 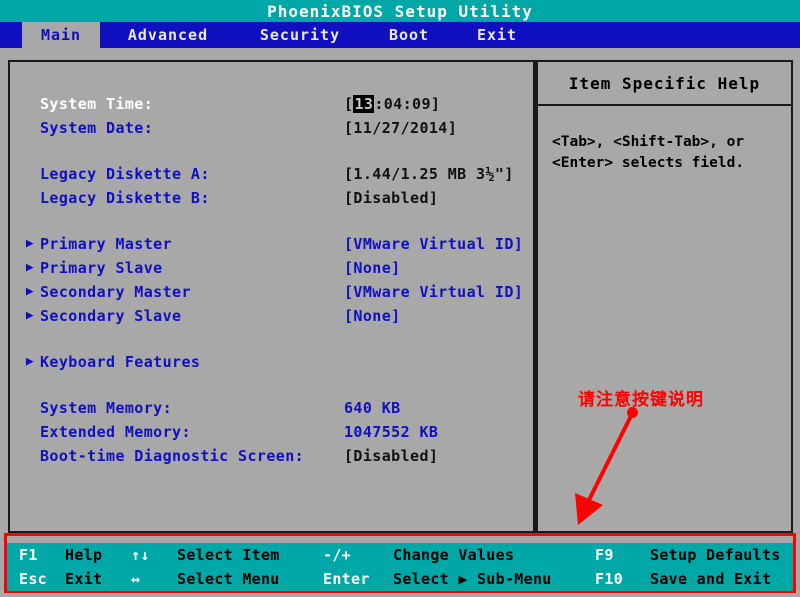 What do you see at coordinates (106, 244) in the screenshot?
I see `row-label-primary-master: Primary Master` at bounding box center [106, 244].